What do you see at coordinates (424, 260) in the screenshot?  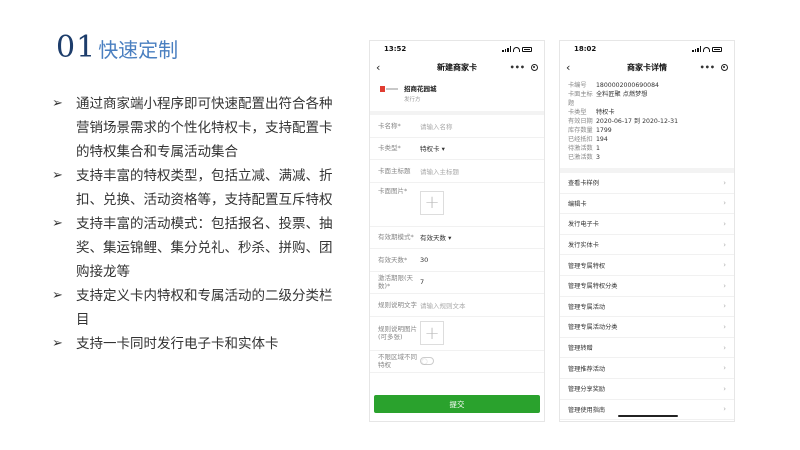 I see `valid-days-input: 30` at bounding box center [424, 260].